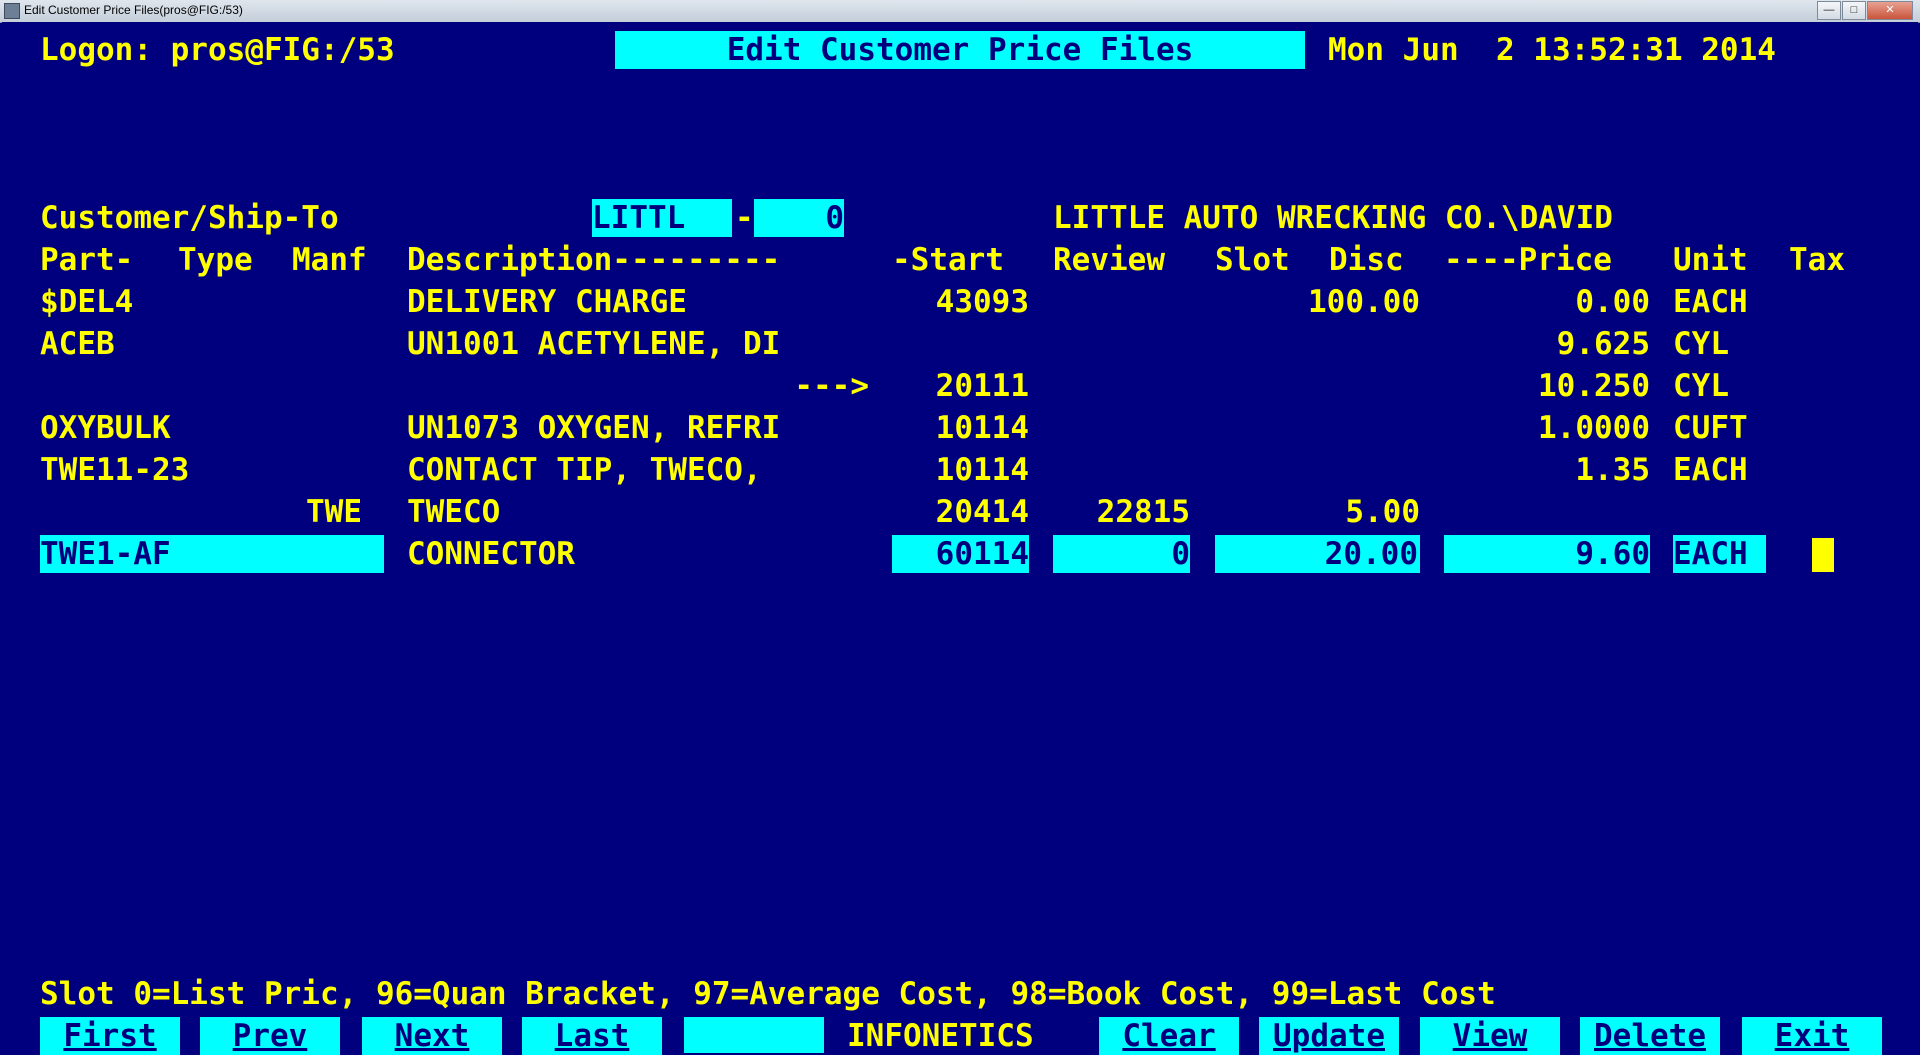  Describe the element at coordinates (1719, 554) in the screenshot. I see `edit-unit-field: EACH` at that location.